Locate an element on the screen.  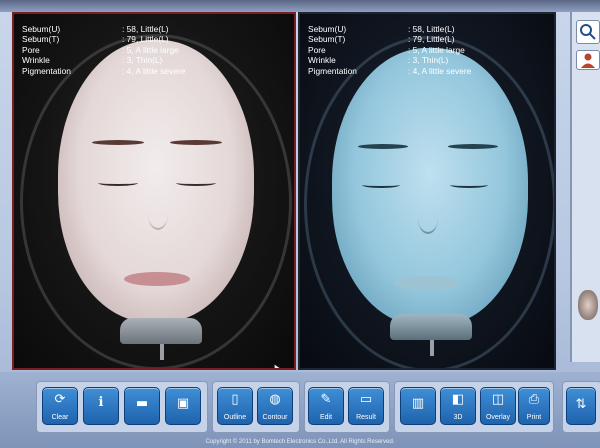
search-icon is located at coordinates (588, 32).